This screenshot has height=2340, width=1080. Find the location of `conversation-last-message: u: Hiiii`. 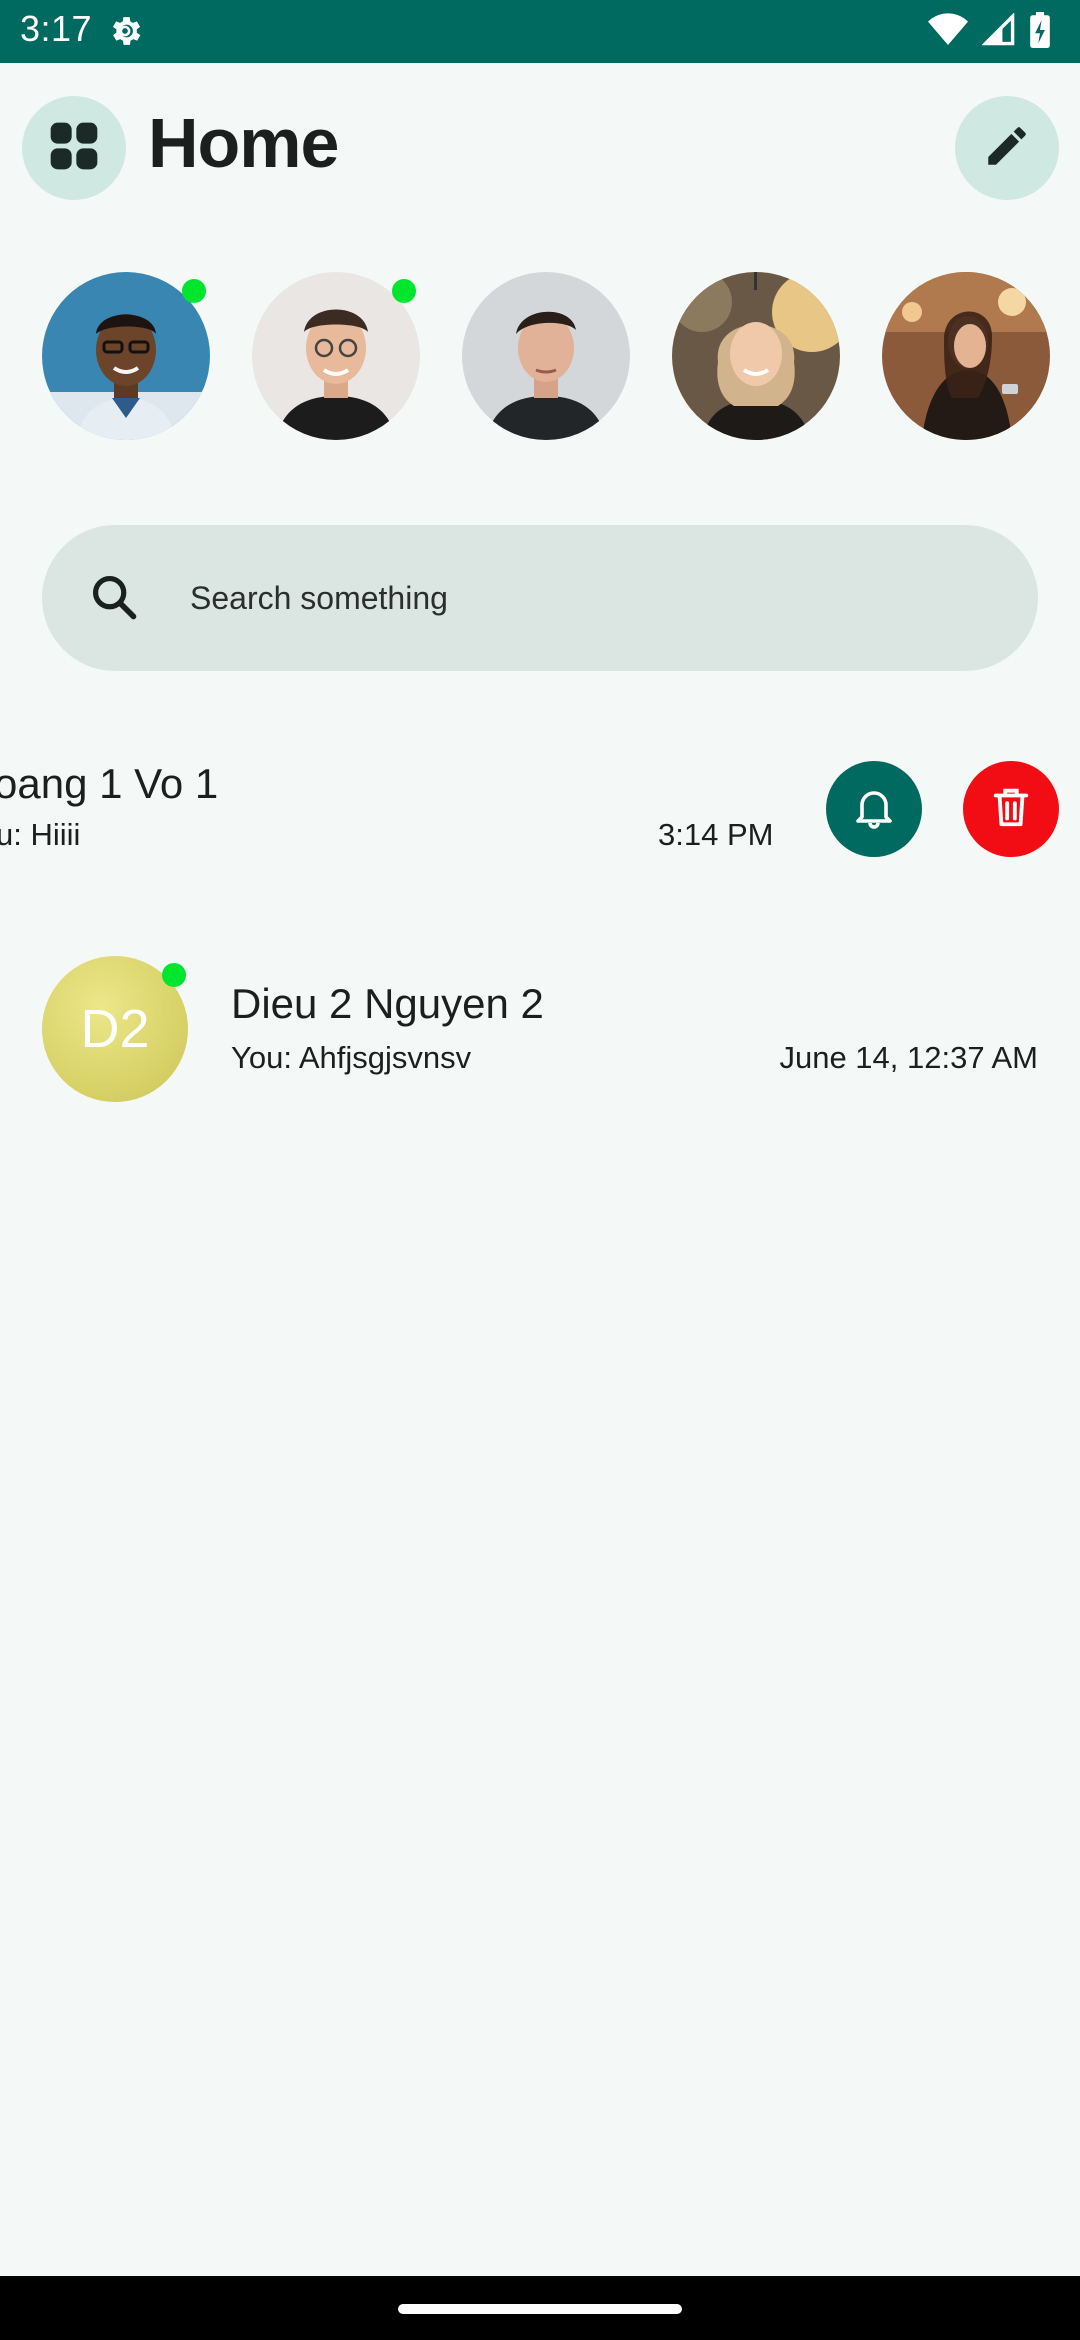

conversation-last-message: u: Hiiii is located at coordinates (40, 834).